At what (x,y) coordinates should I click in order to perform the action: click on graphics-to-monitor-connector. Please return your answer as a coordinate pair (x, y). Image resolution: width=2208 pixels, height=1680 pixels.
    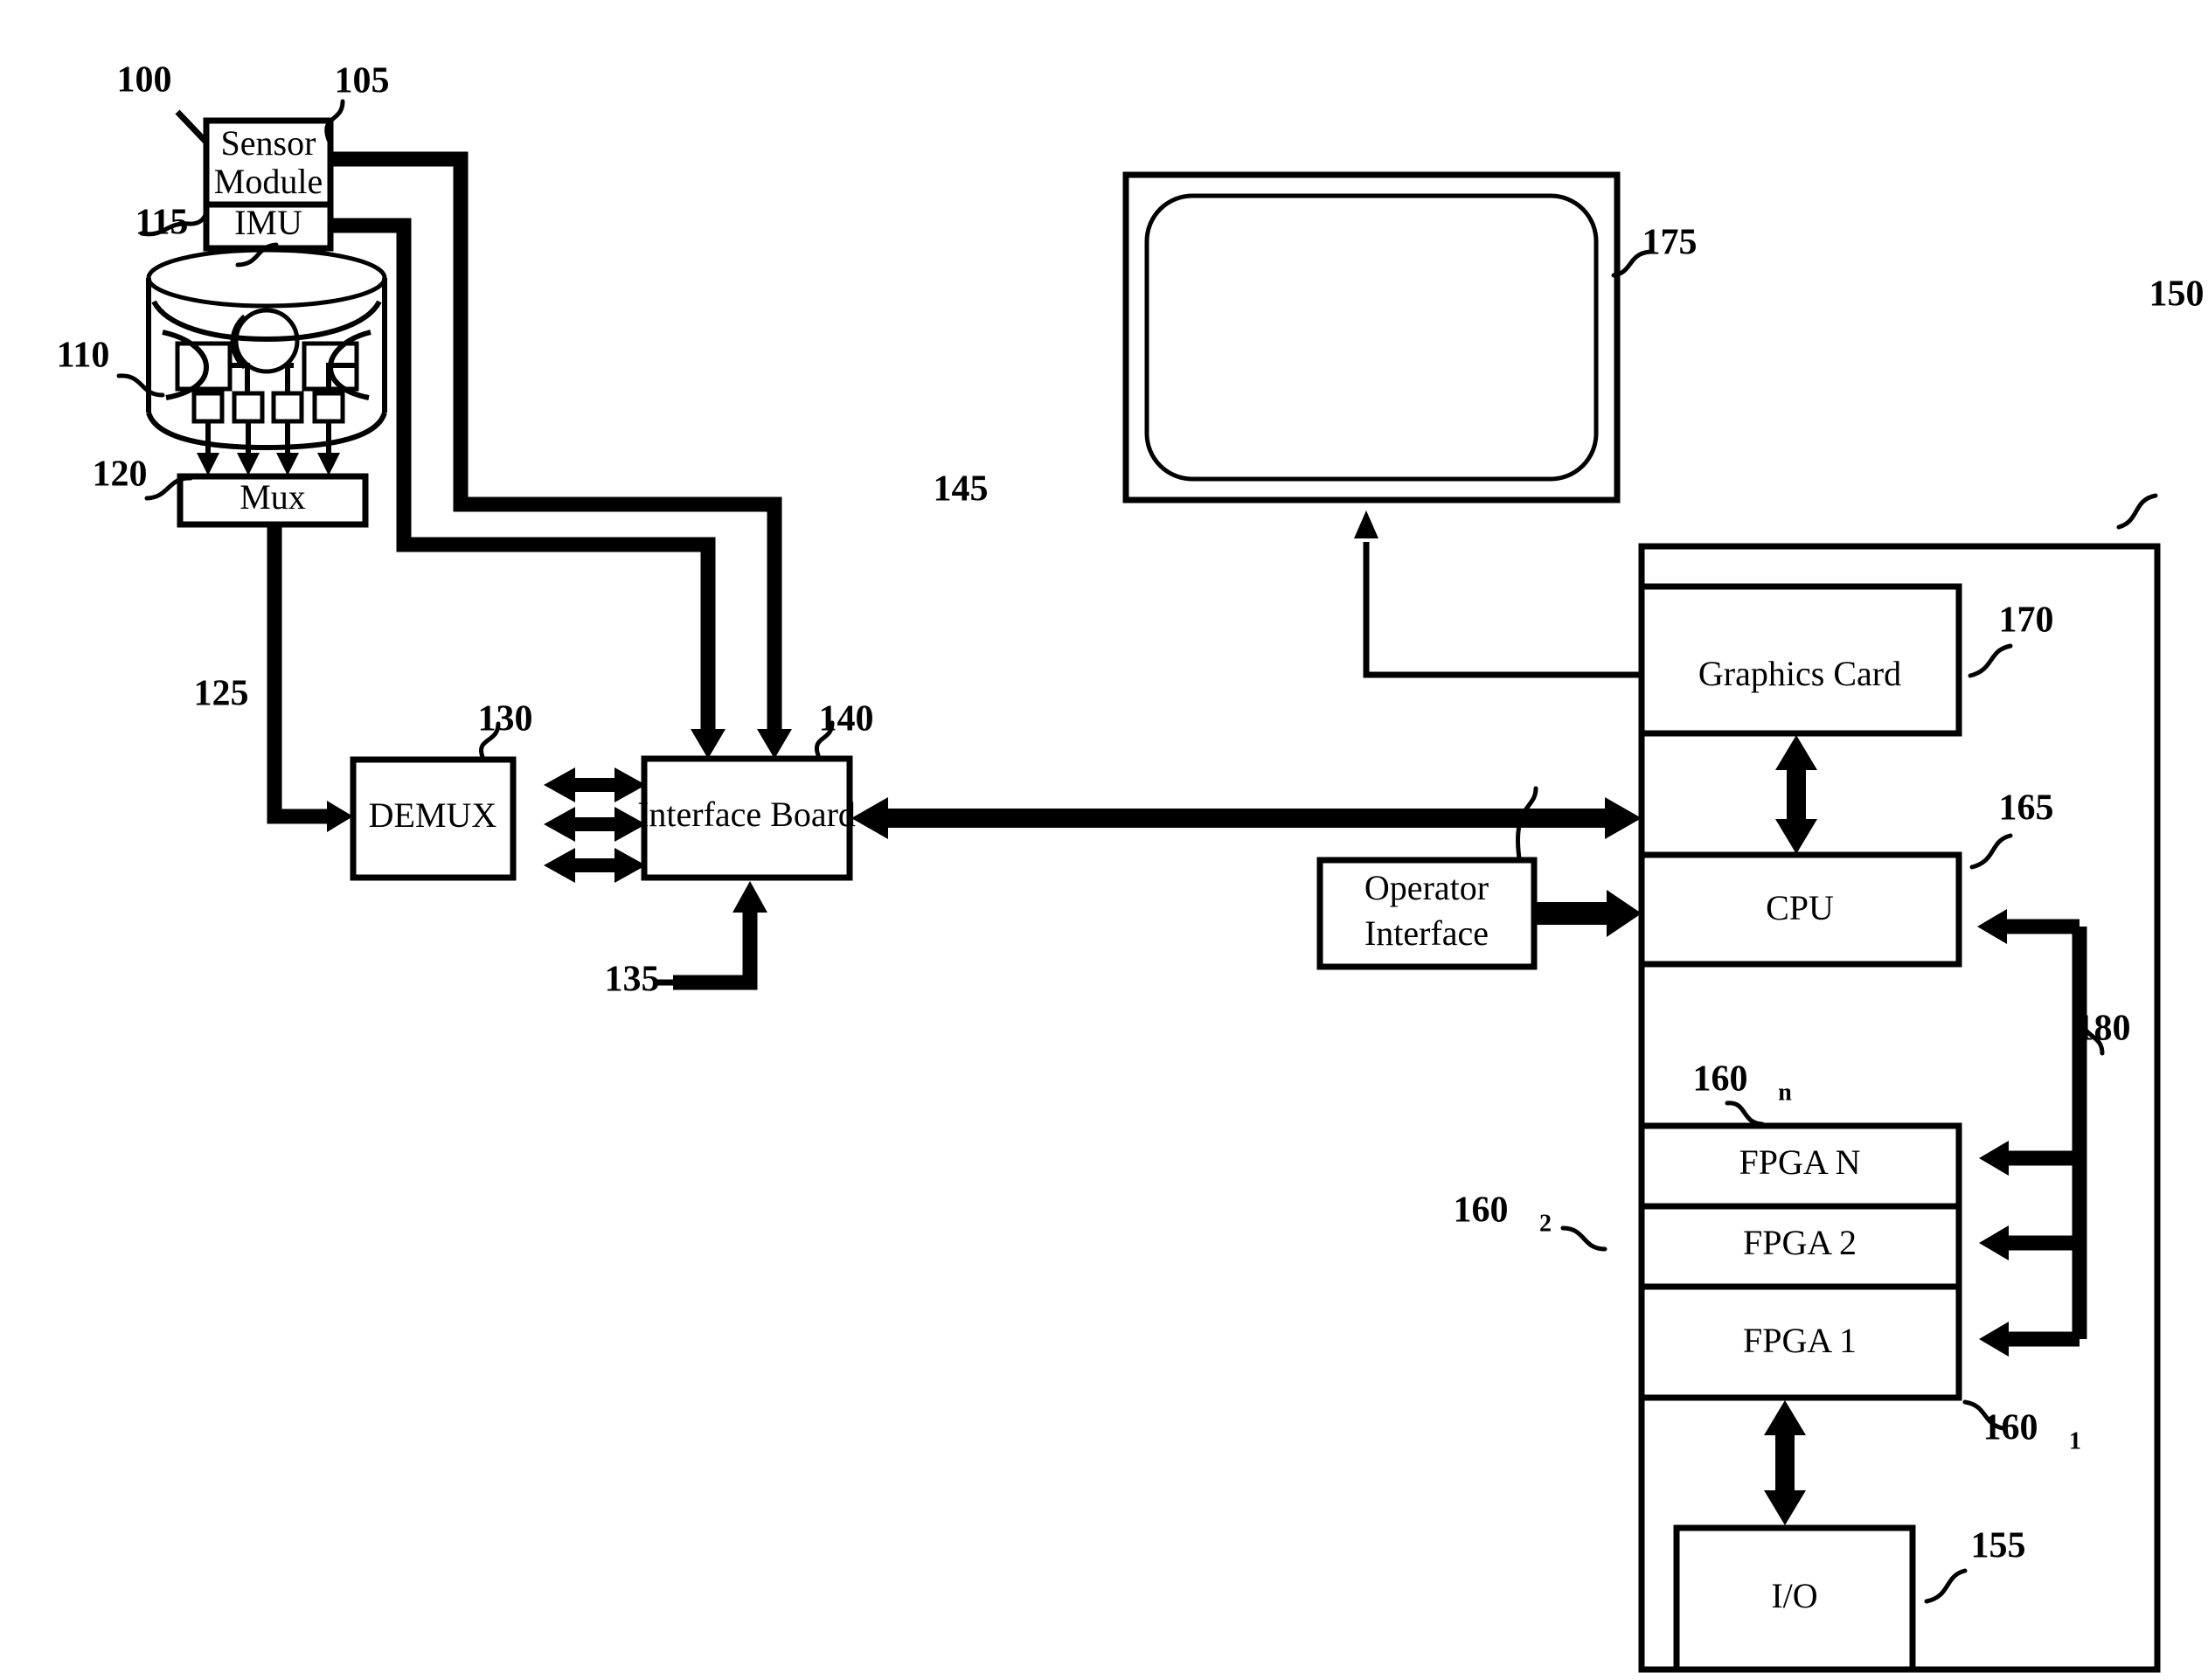
    Looking at the image, I should click on (1502, 594).